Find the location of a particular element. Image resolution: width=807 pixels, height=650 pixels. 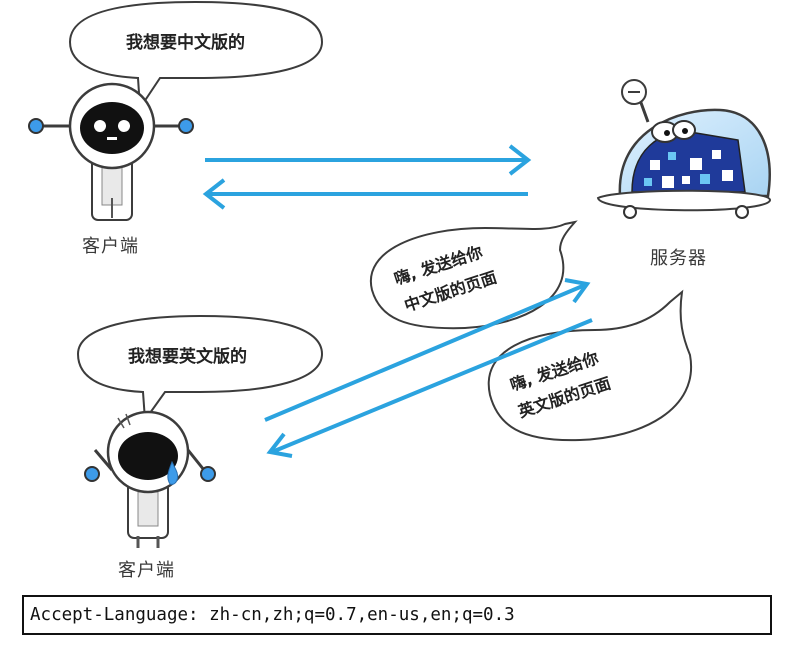

speech-text-bottom-client: 我想要英文版的 is located at coordinates (187, 357).